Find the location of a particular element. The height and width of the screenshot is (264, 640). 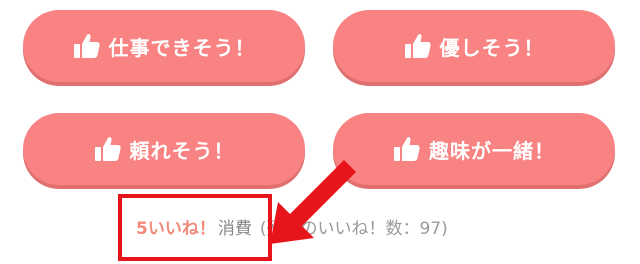

like-reason-label: 優しそう！ is located at coordinates (492, 47).